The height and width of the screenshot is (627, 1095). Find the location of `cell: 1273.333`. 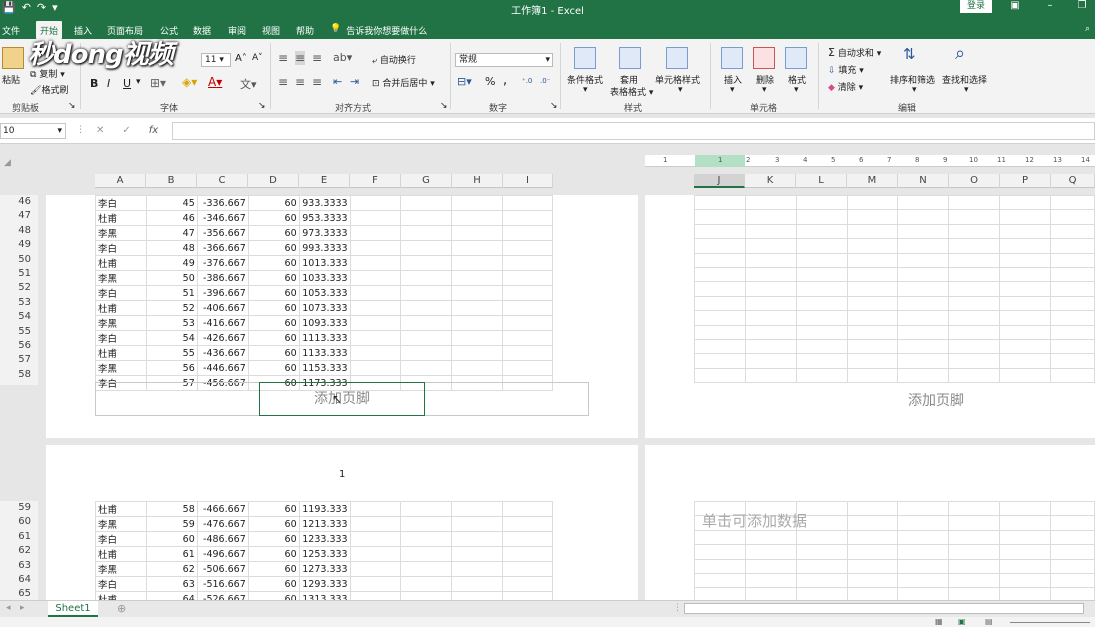

cell: 1273.333 is located at coordinates (324, 569).